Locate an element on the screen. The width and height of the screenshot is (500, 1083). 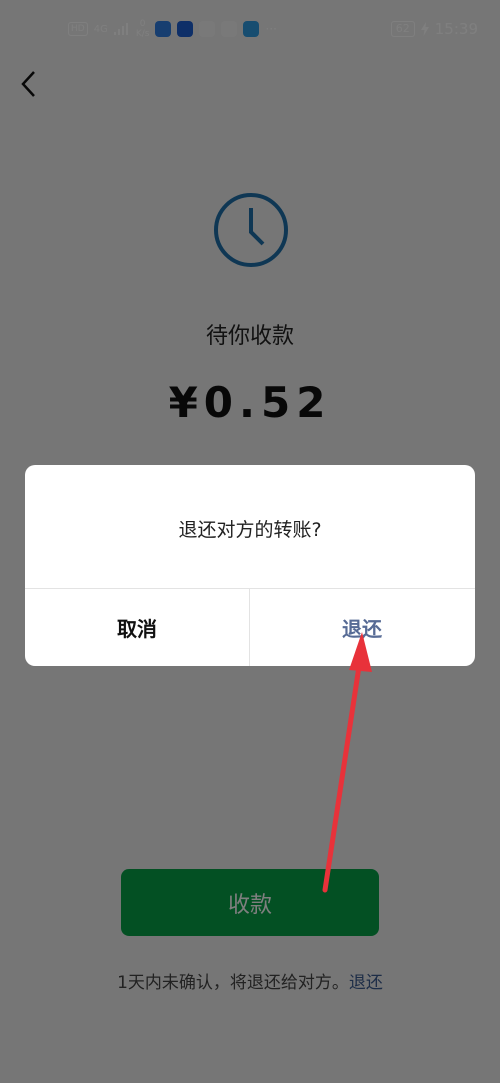
dialog-message: 退还对方的转账? is located at coordinates (250, 530).